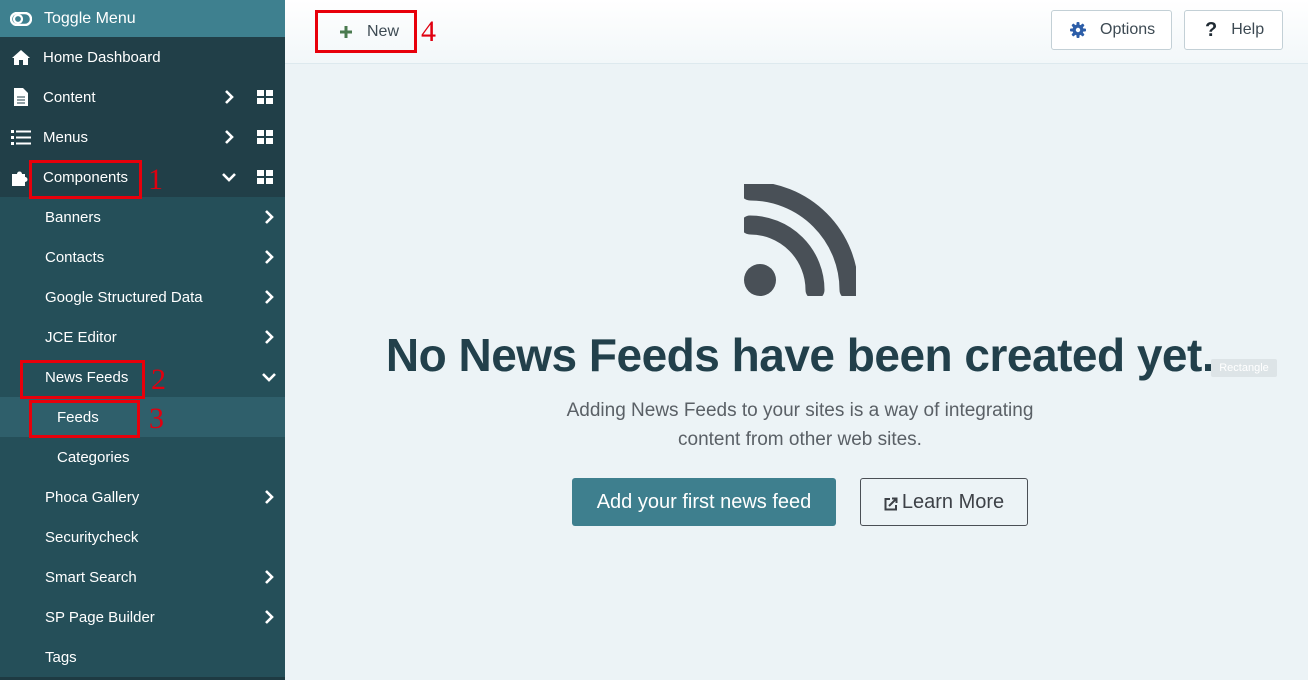  What do you see at coordinates (142, 537) in the screenshot?
I see `sidebar-item-securitycheck: Securitycheck` at bounding box center [142, 537].